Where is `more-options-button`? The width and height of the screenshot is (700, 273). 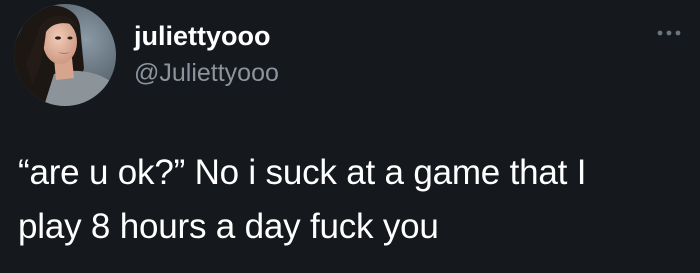 more-options-button is located at coordinates (672, 33).